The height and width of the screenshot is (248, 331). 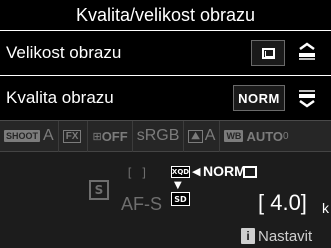 I want to click on arrow-left-icon: ◀, so click(x=196, y=171).